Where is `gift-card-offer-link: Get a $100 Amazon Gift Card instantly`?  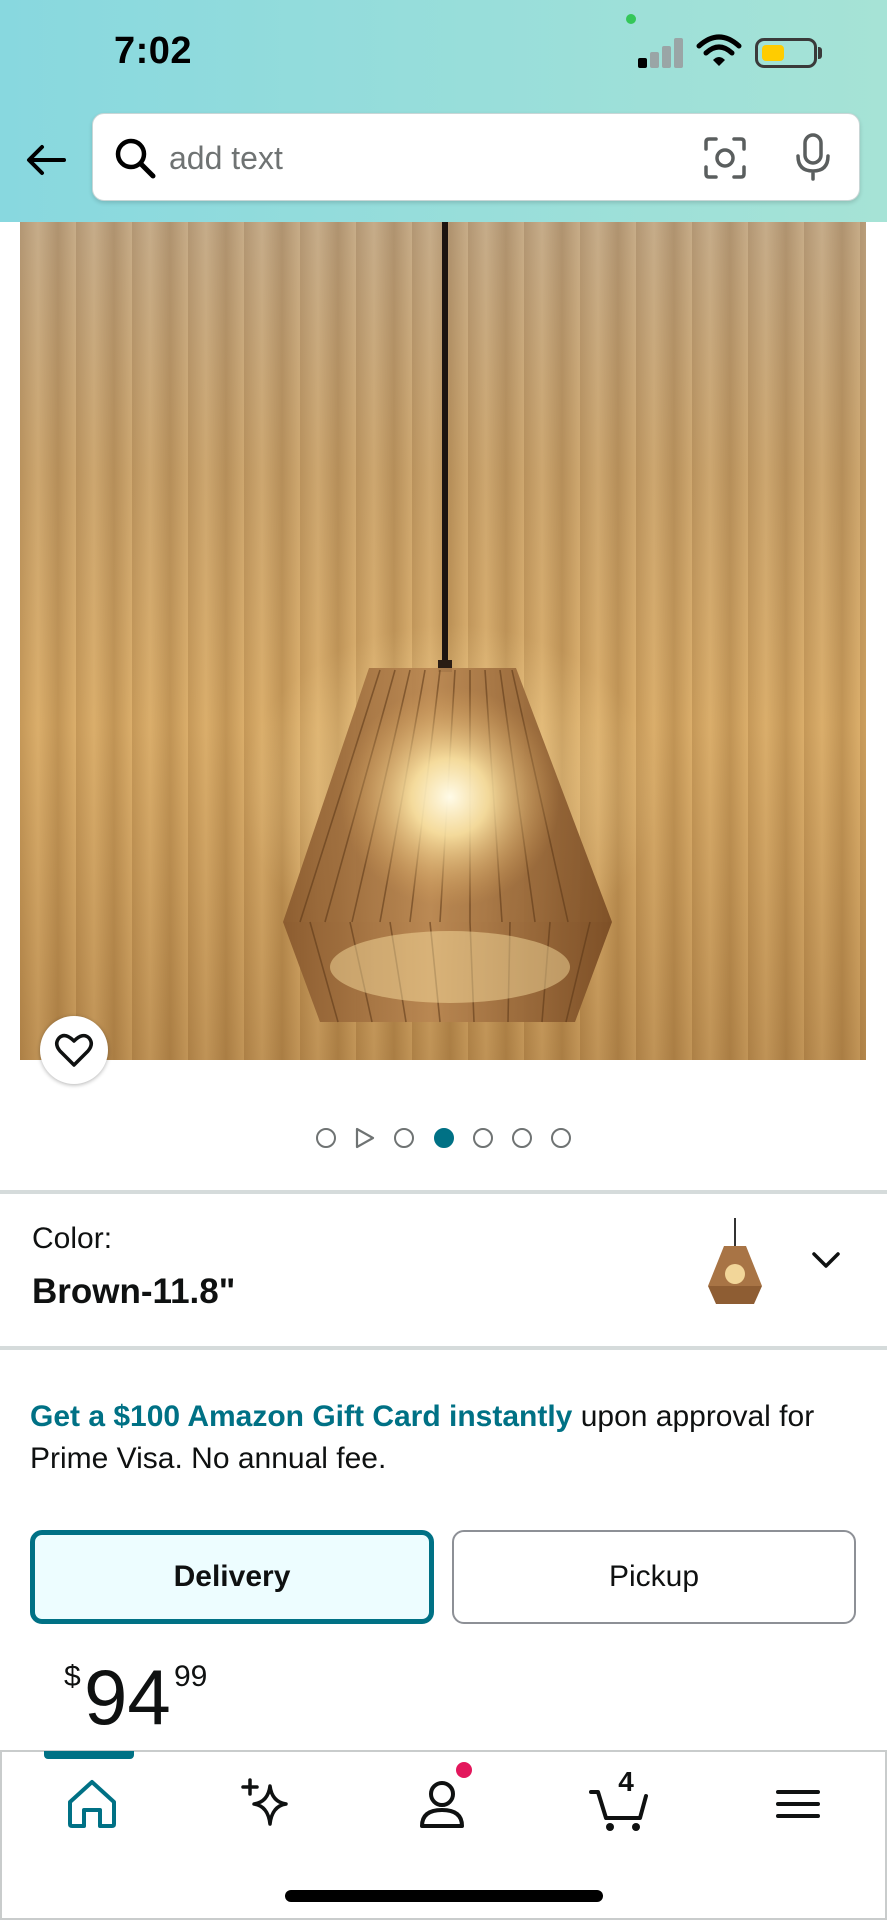 gift-card-offer-link: Get a $100 Amazon Gift Card instantly is located at coordinates (301, 1416).